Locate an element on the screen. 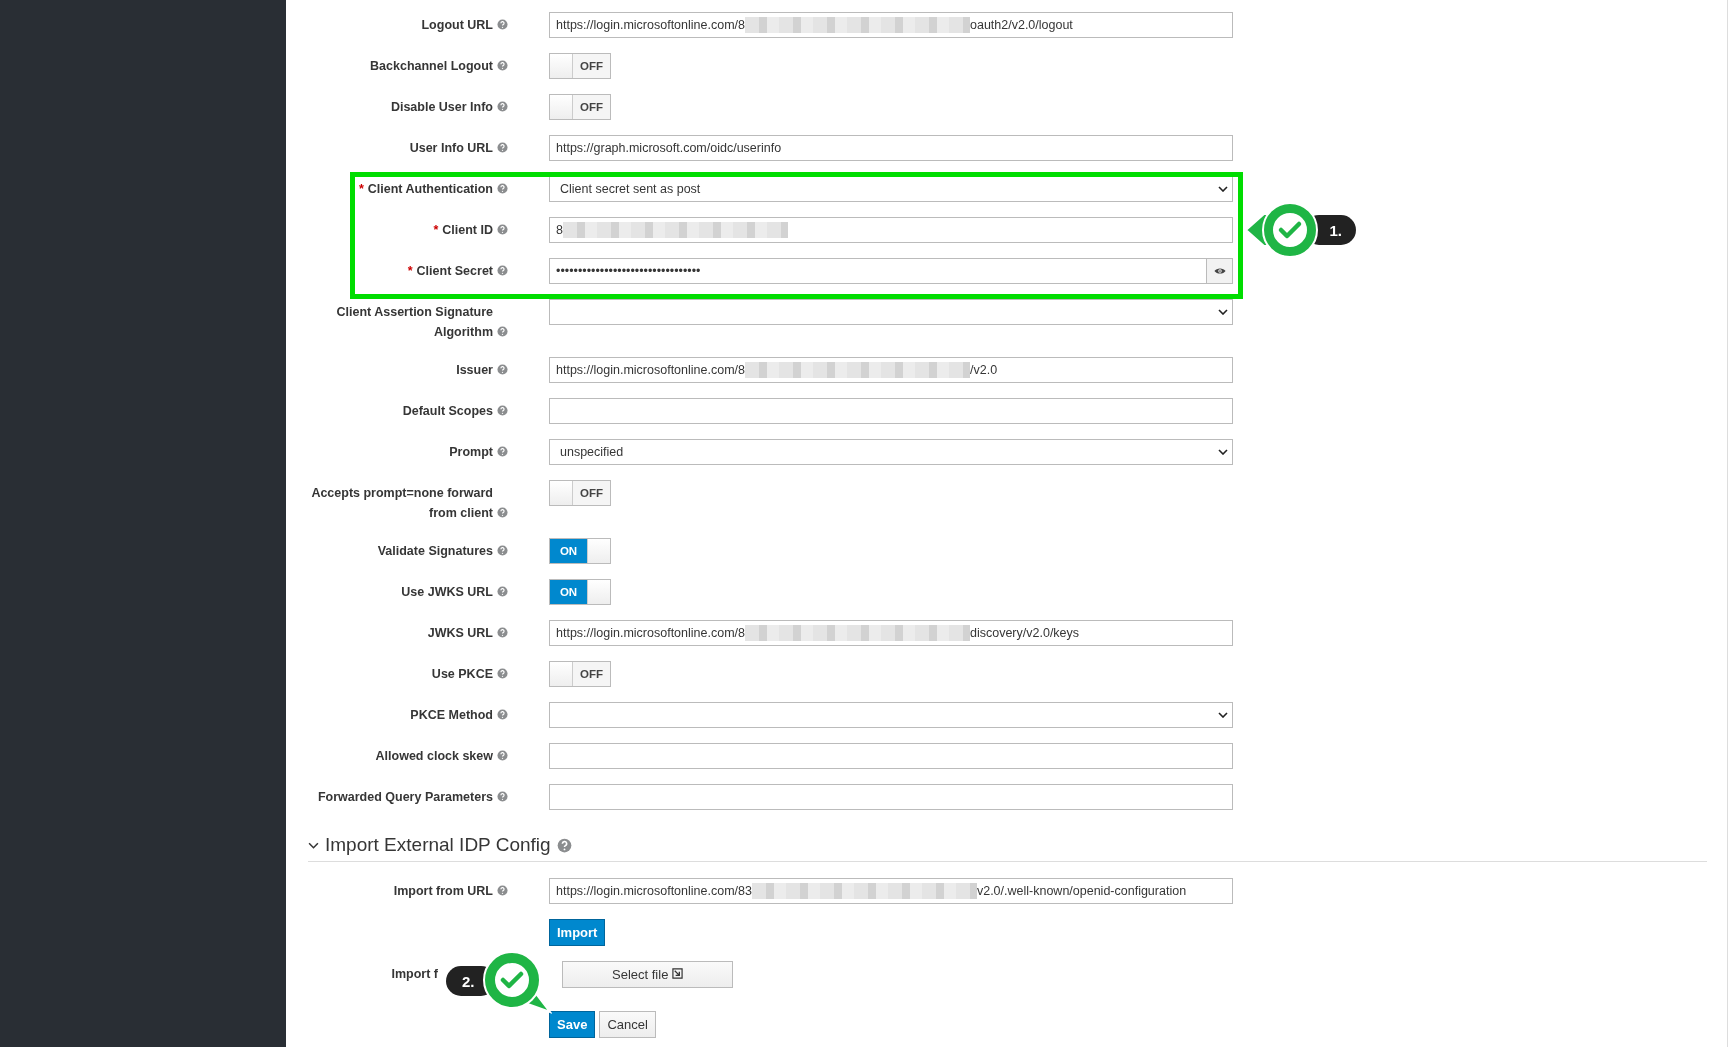 This screenshot has height=1047, width=1736. field-label: Client Assertion Signature Algorithm is located at coordinates (414, 322).